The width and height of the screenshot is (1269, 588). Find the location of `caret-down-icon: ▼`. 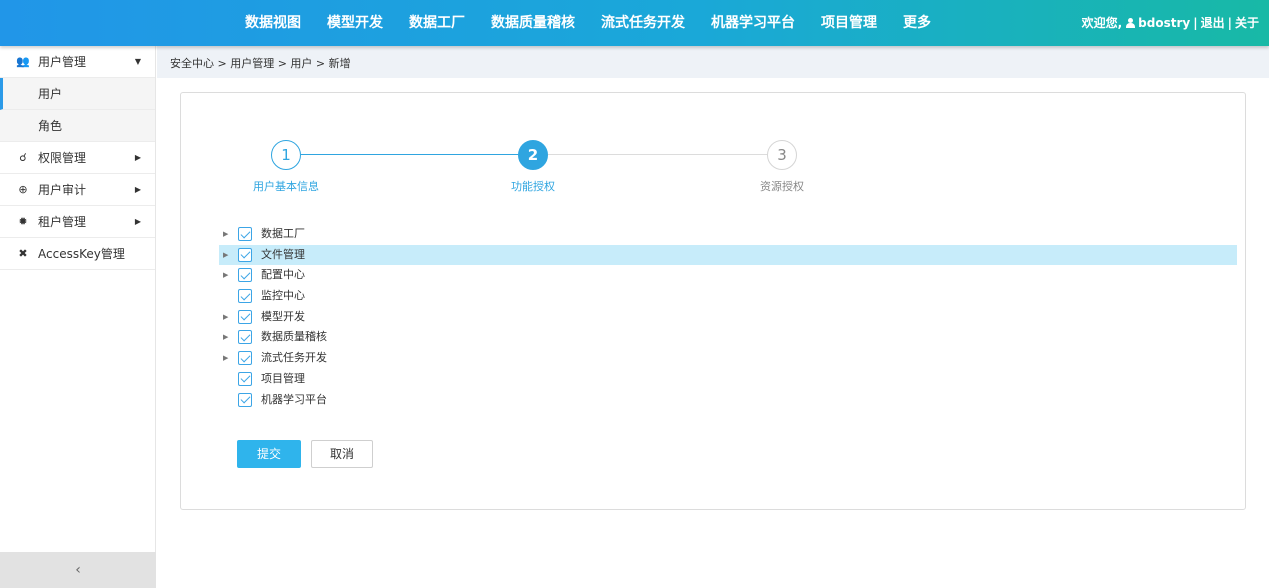

caret-down-icon: ▼ is located at coordinates (137, 61).